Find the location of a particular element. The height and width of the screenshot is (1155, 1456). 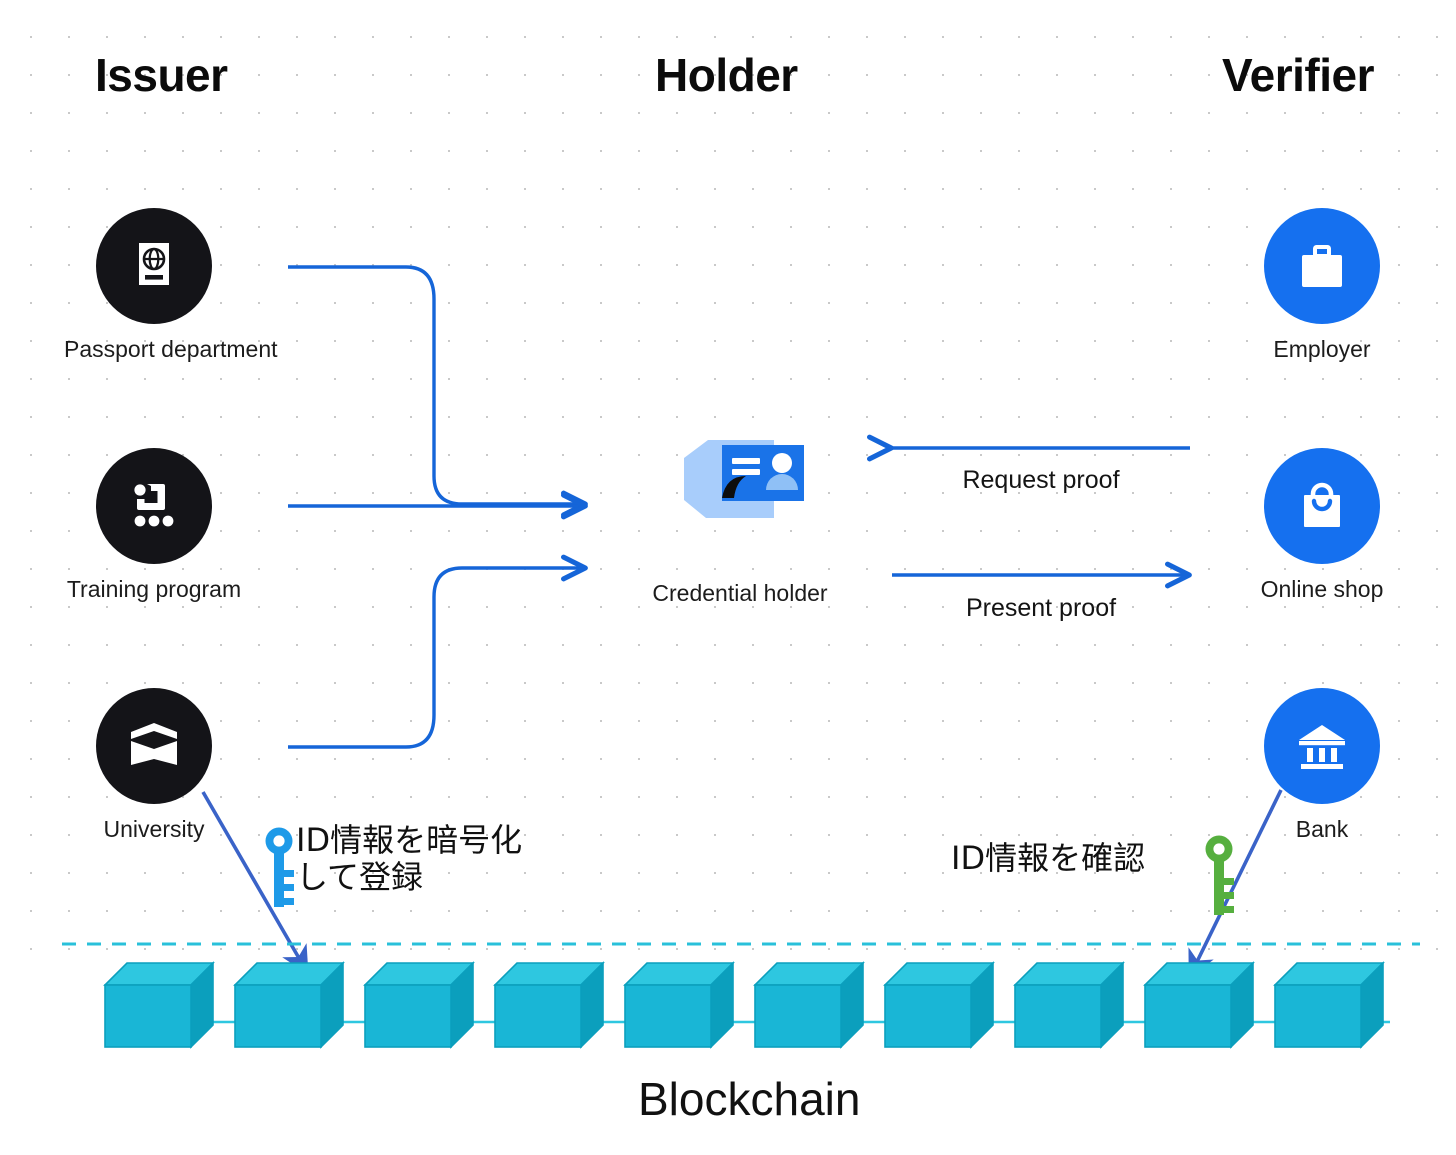

key-icon-green is located at coordinates (1219, 875).